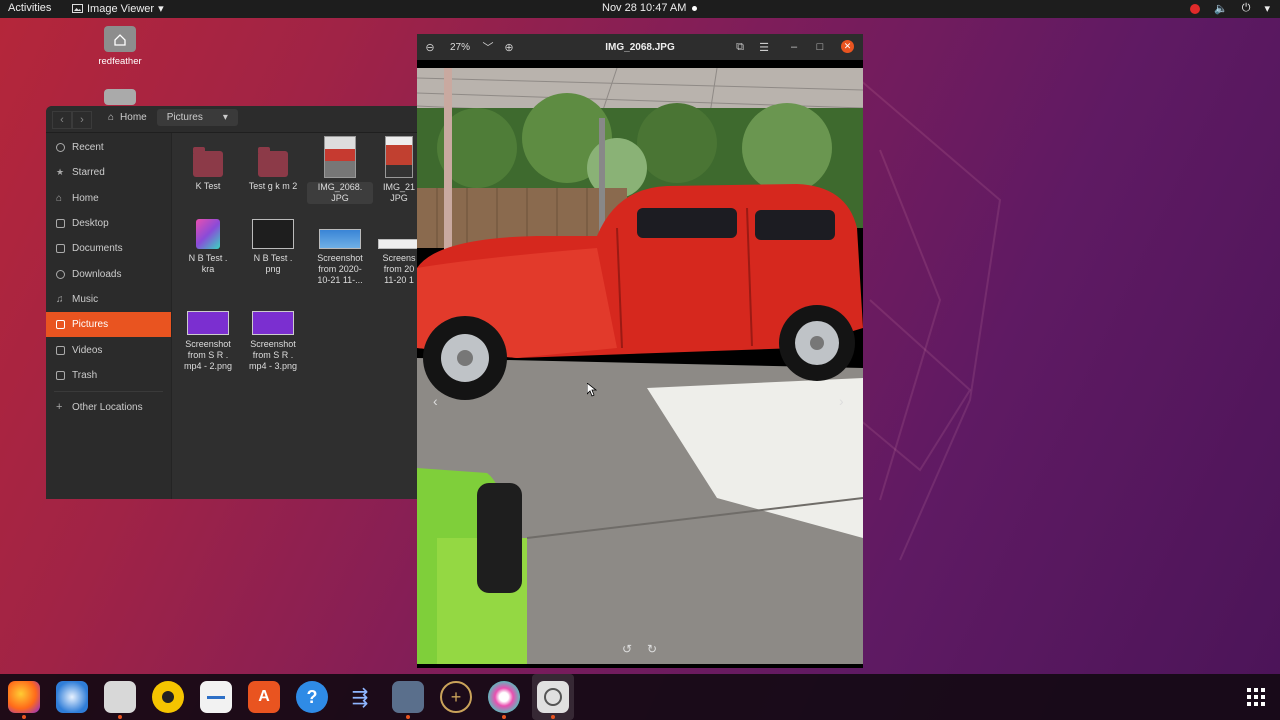 The image size is (1280, 720). I want to click on file-label: Screenshot from S R . mp4 - 2.png, so click(208, 355).